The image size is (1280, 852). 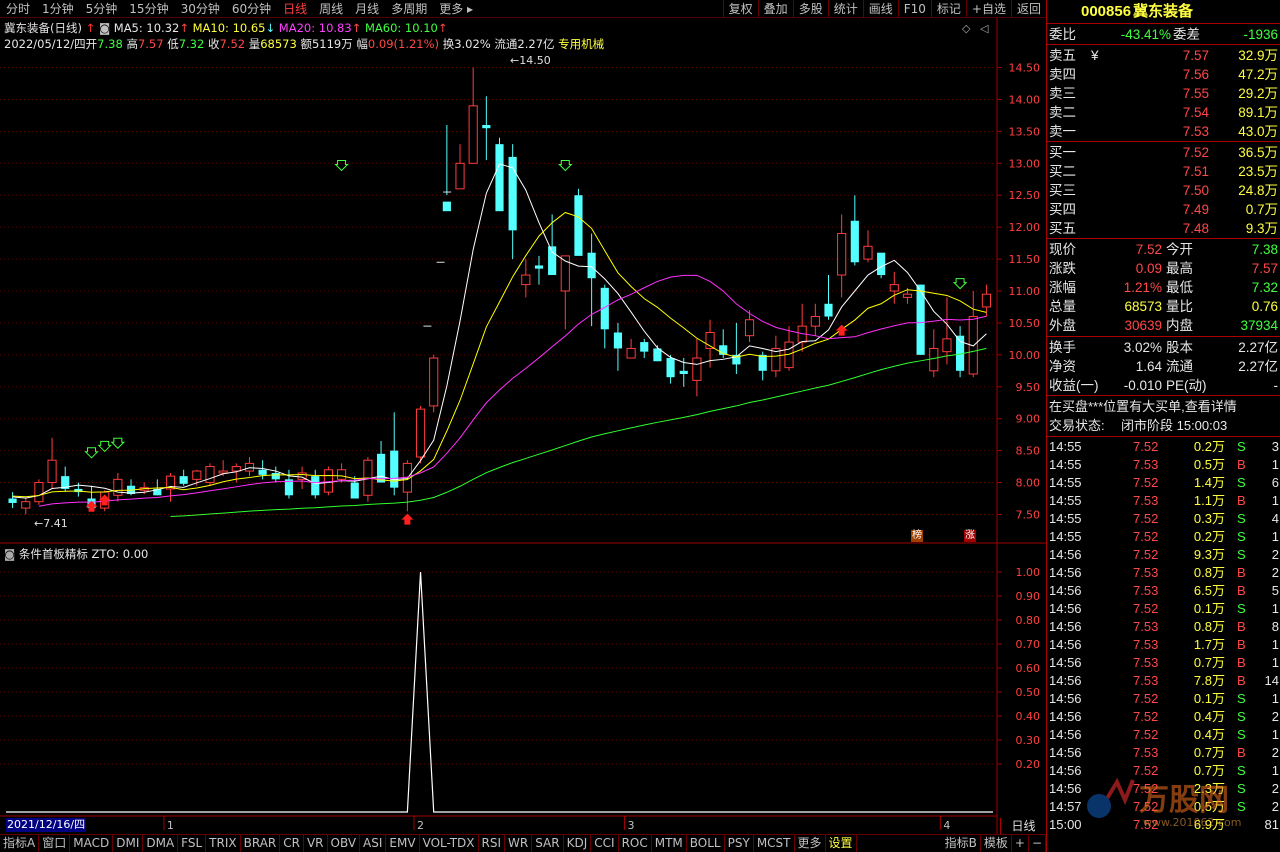 I want to click on indicator-tab: 指标A, so click(x=20, y=843).